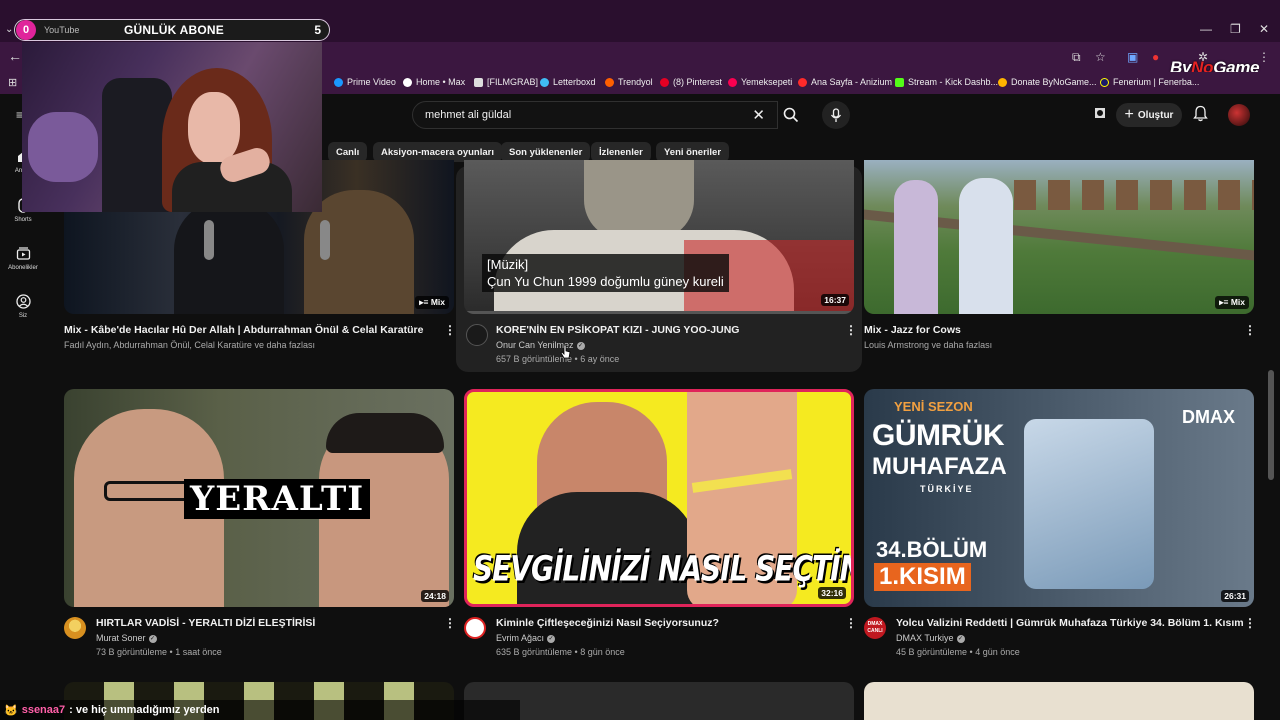 This screenshot has height=720, width=1280. Describe the element at coordinates (912, 330) in the screenshot. I see `video-title-link: Mix - Jazz for Cows` at that location.